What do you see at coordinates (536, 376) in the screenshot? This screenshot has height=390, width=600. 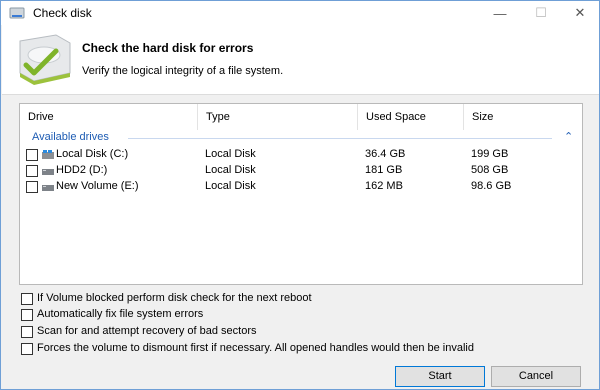 I see `cancel-button: Cancel` at bounding box center [536, 376].